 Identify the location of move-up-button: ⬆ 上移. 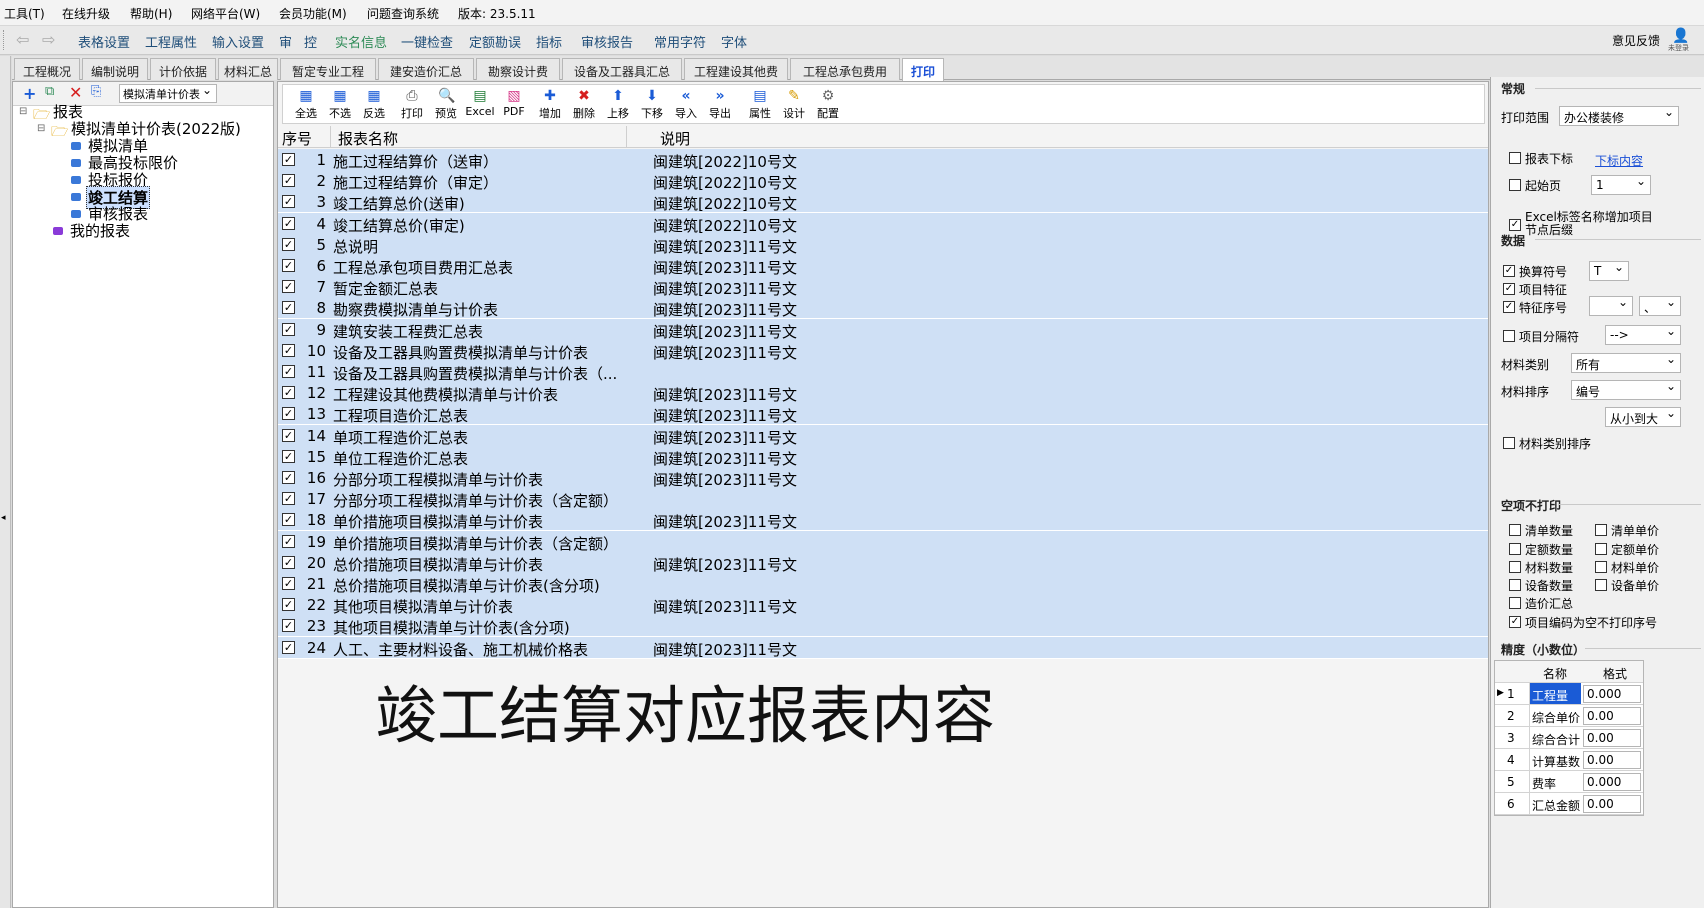
(618, 105).